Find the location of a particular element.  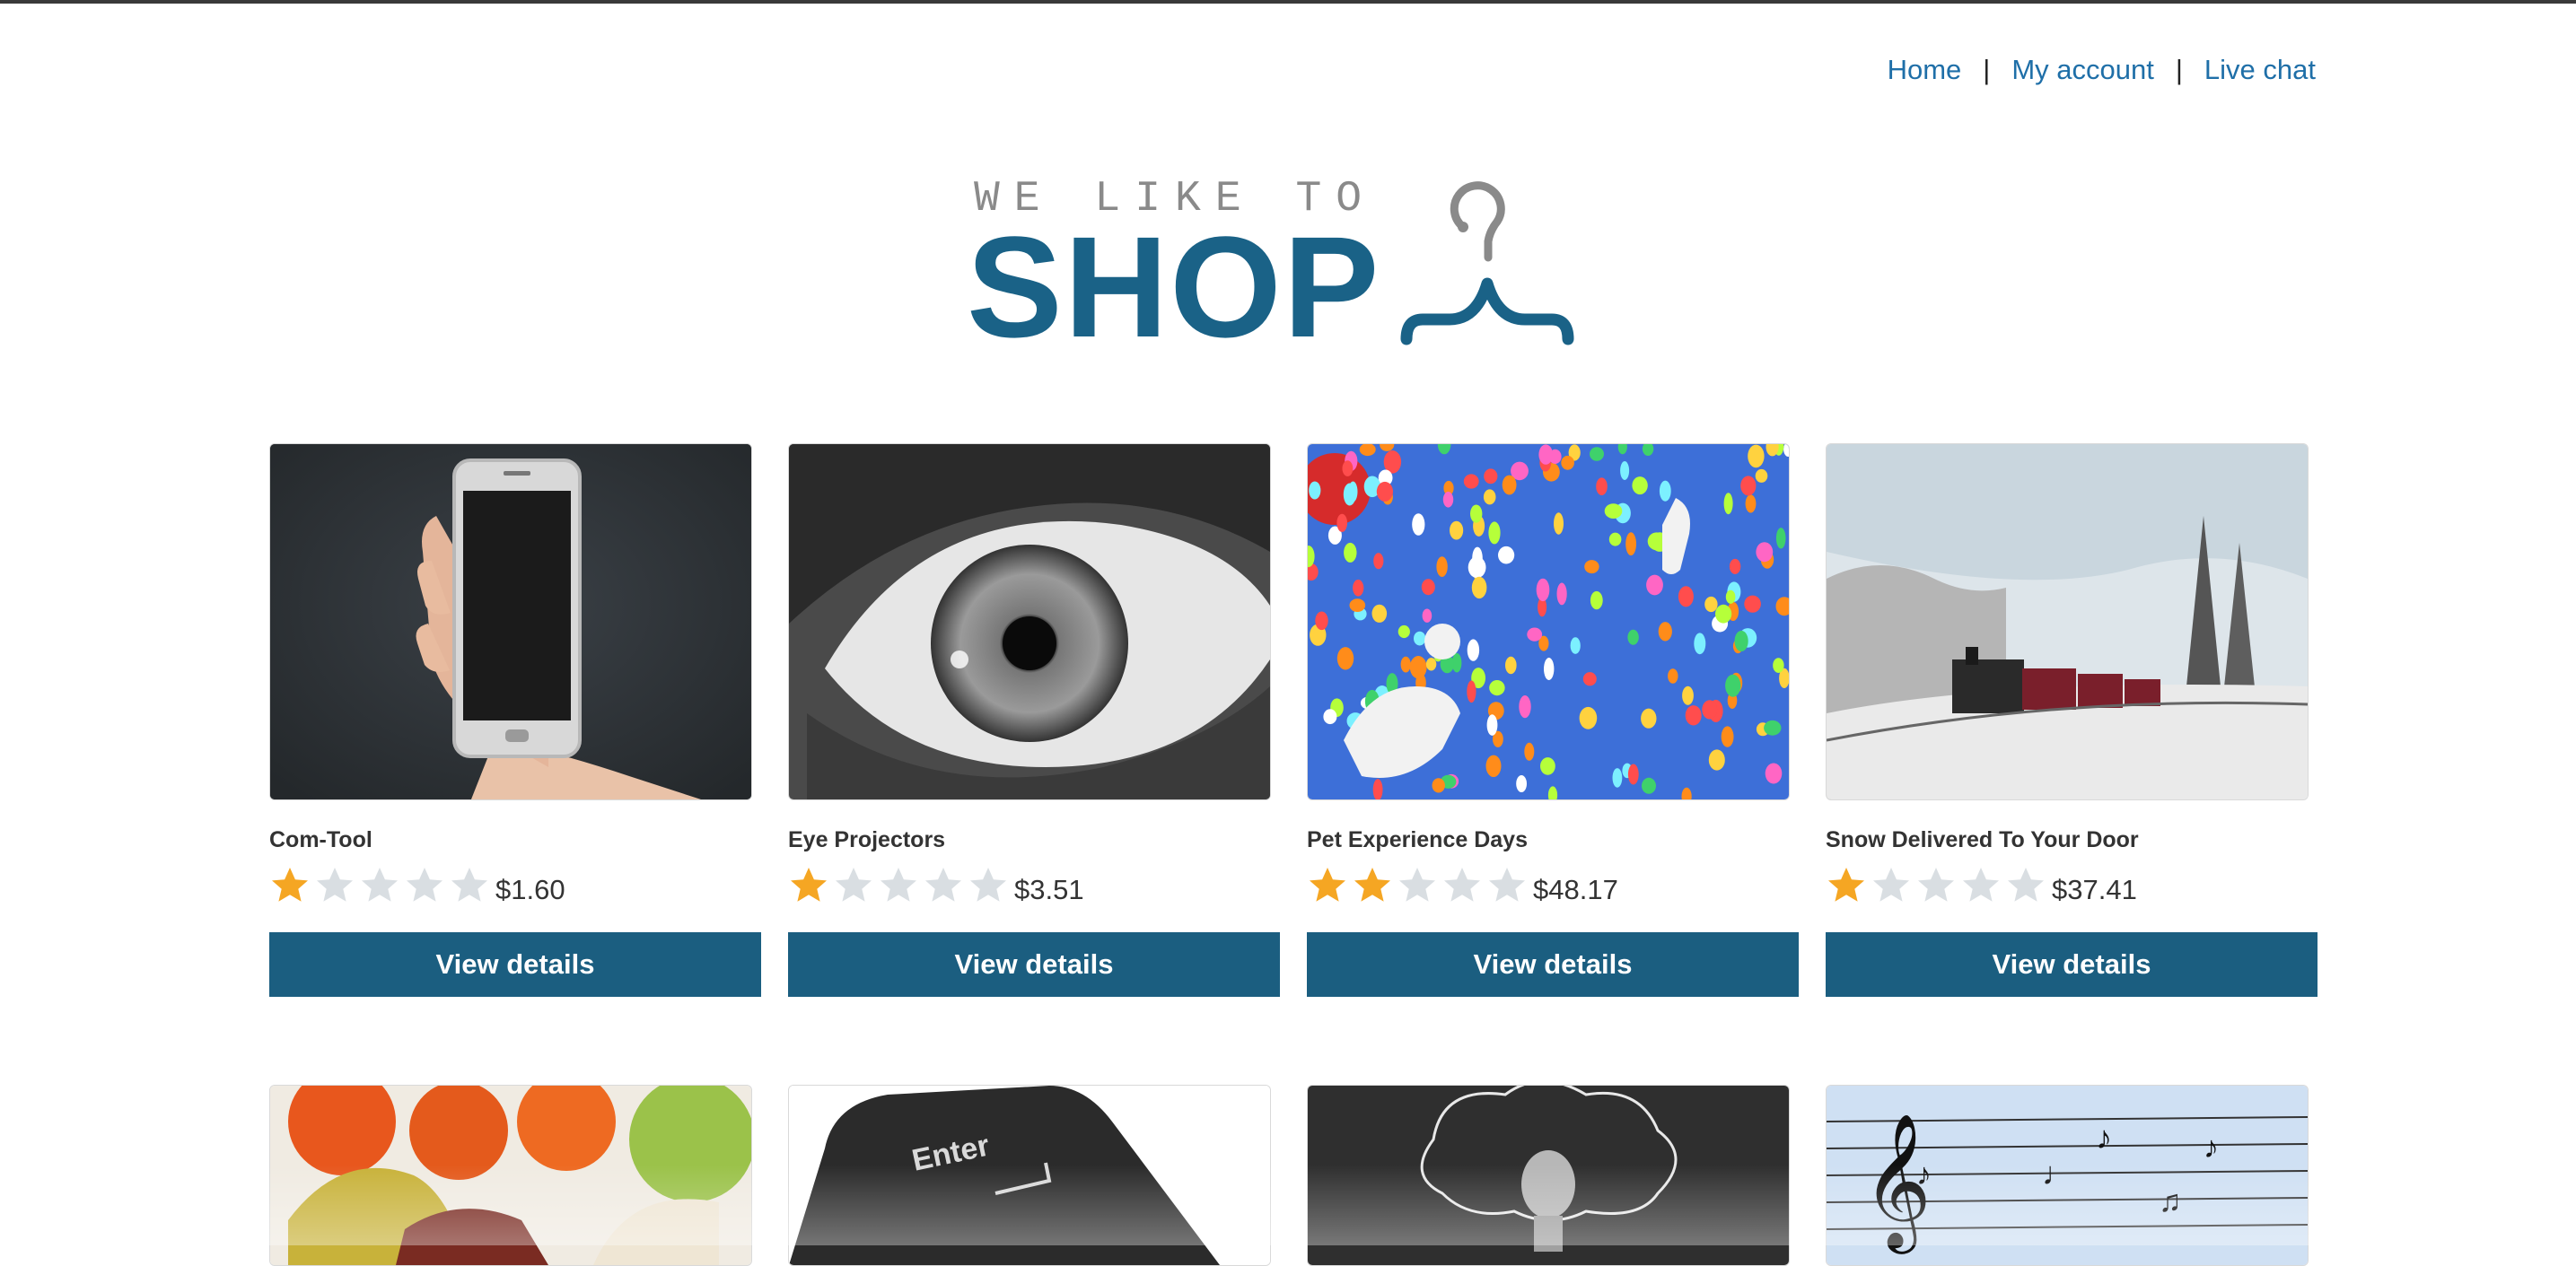

product-image-pet-experience-days is located at coordinates (1548, 621).